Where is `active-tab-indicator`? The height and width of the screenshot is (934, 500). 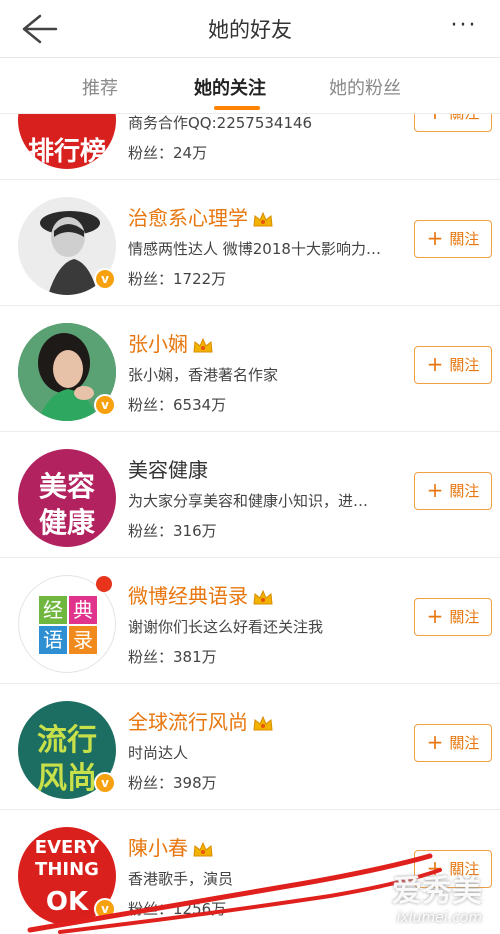
active-tab-indicator is located at coordinates (237, 108).